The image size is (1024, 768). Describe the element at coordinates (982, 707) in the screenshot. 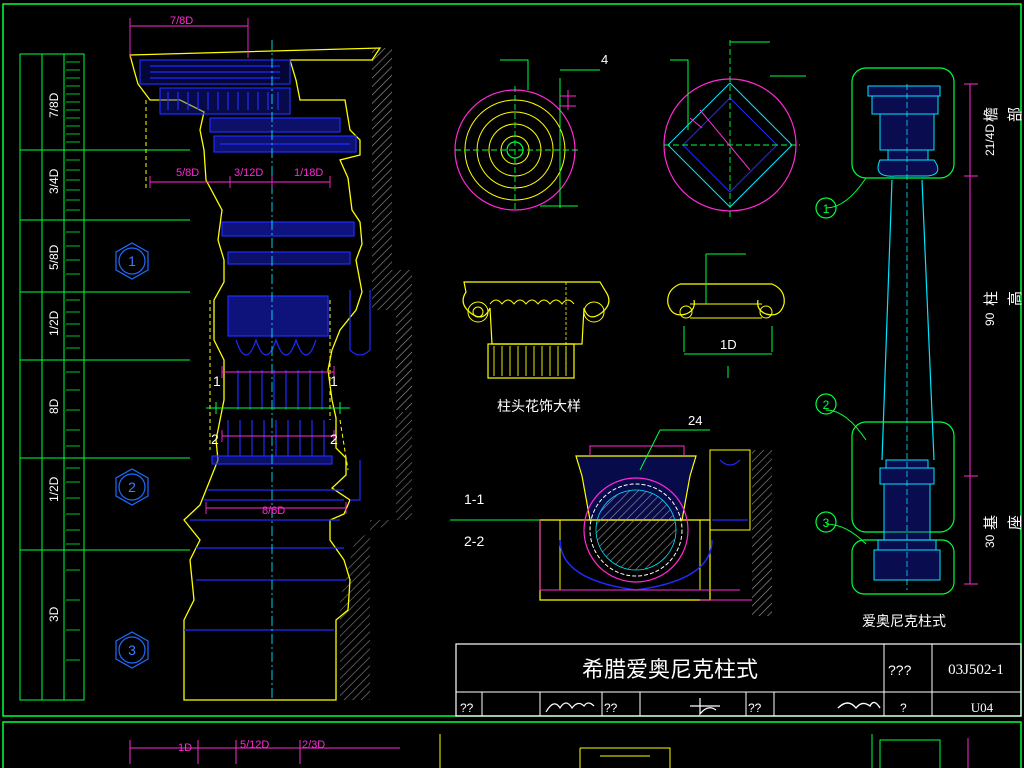

I see `title-block-page-no: U04` at that location.